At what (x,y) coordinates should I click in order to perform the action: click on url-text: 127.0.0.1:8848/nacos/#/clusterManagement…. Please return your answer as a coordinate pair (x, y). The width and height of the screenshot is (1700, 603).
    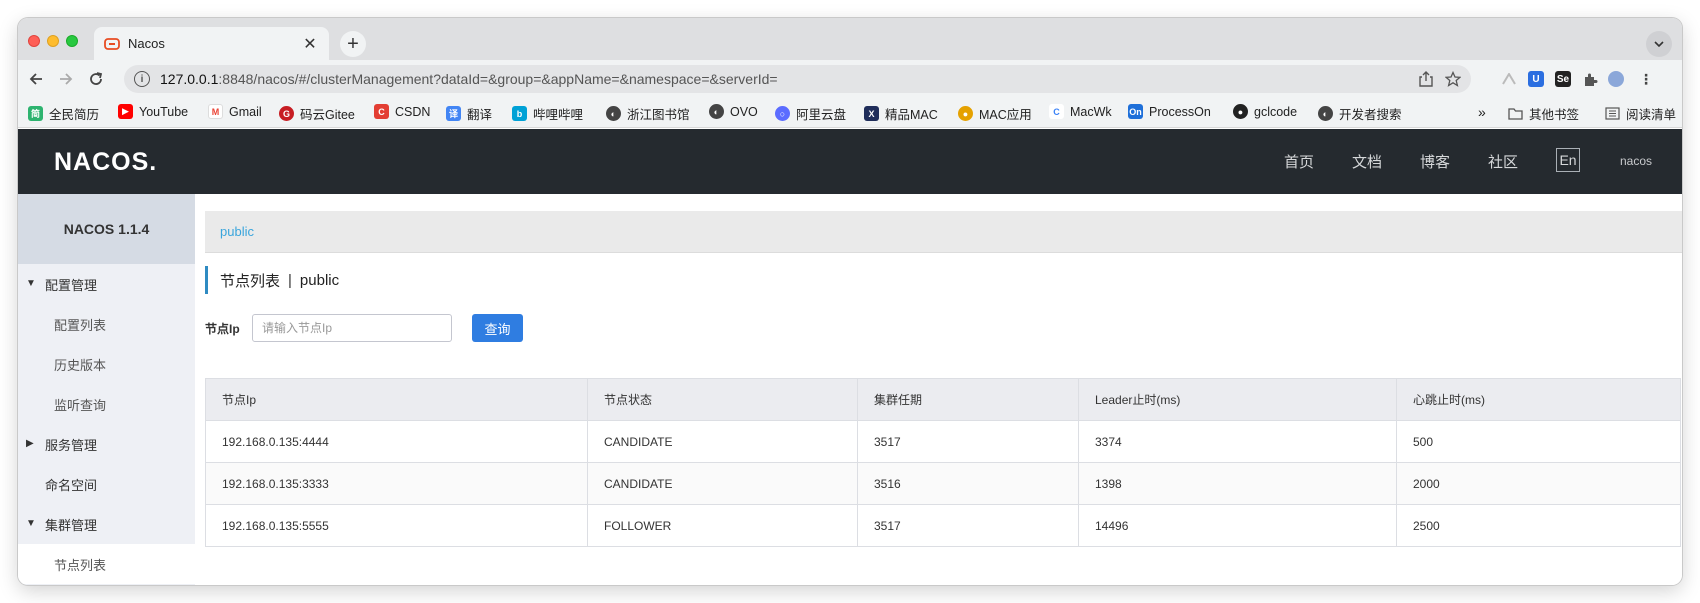
    Looking at the image, I should click on (469, 79).